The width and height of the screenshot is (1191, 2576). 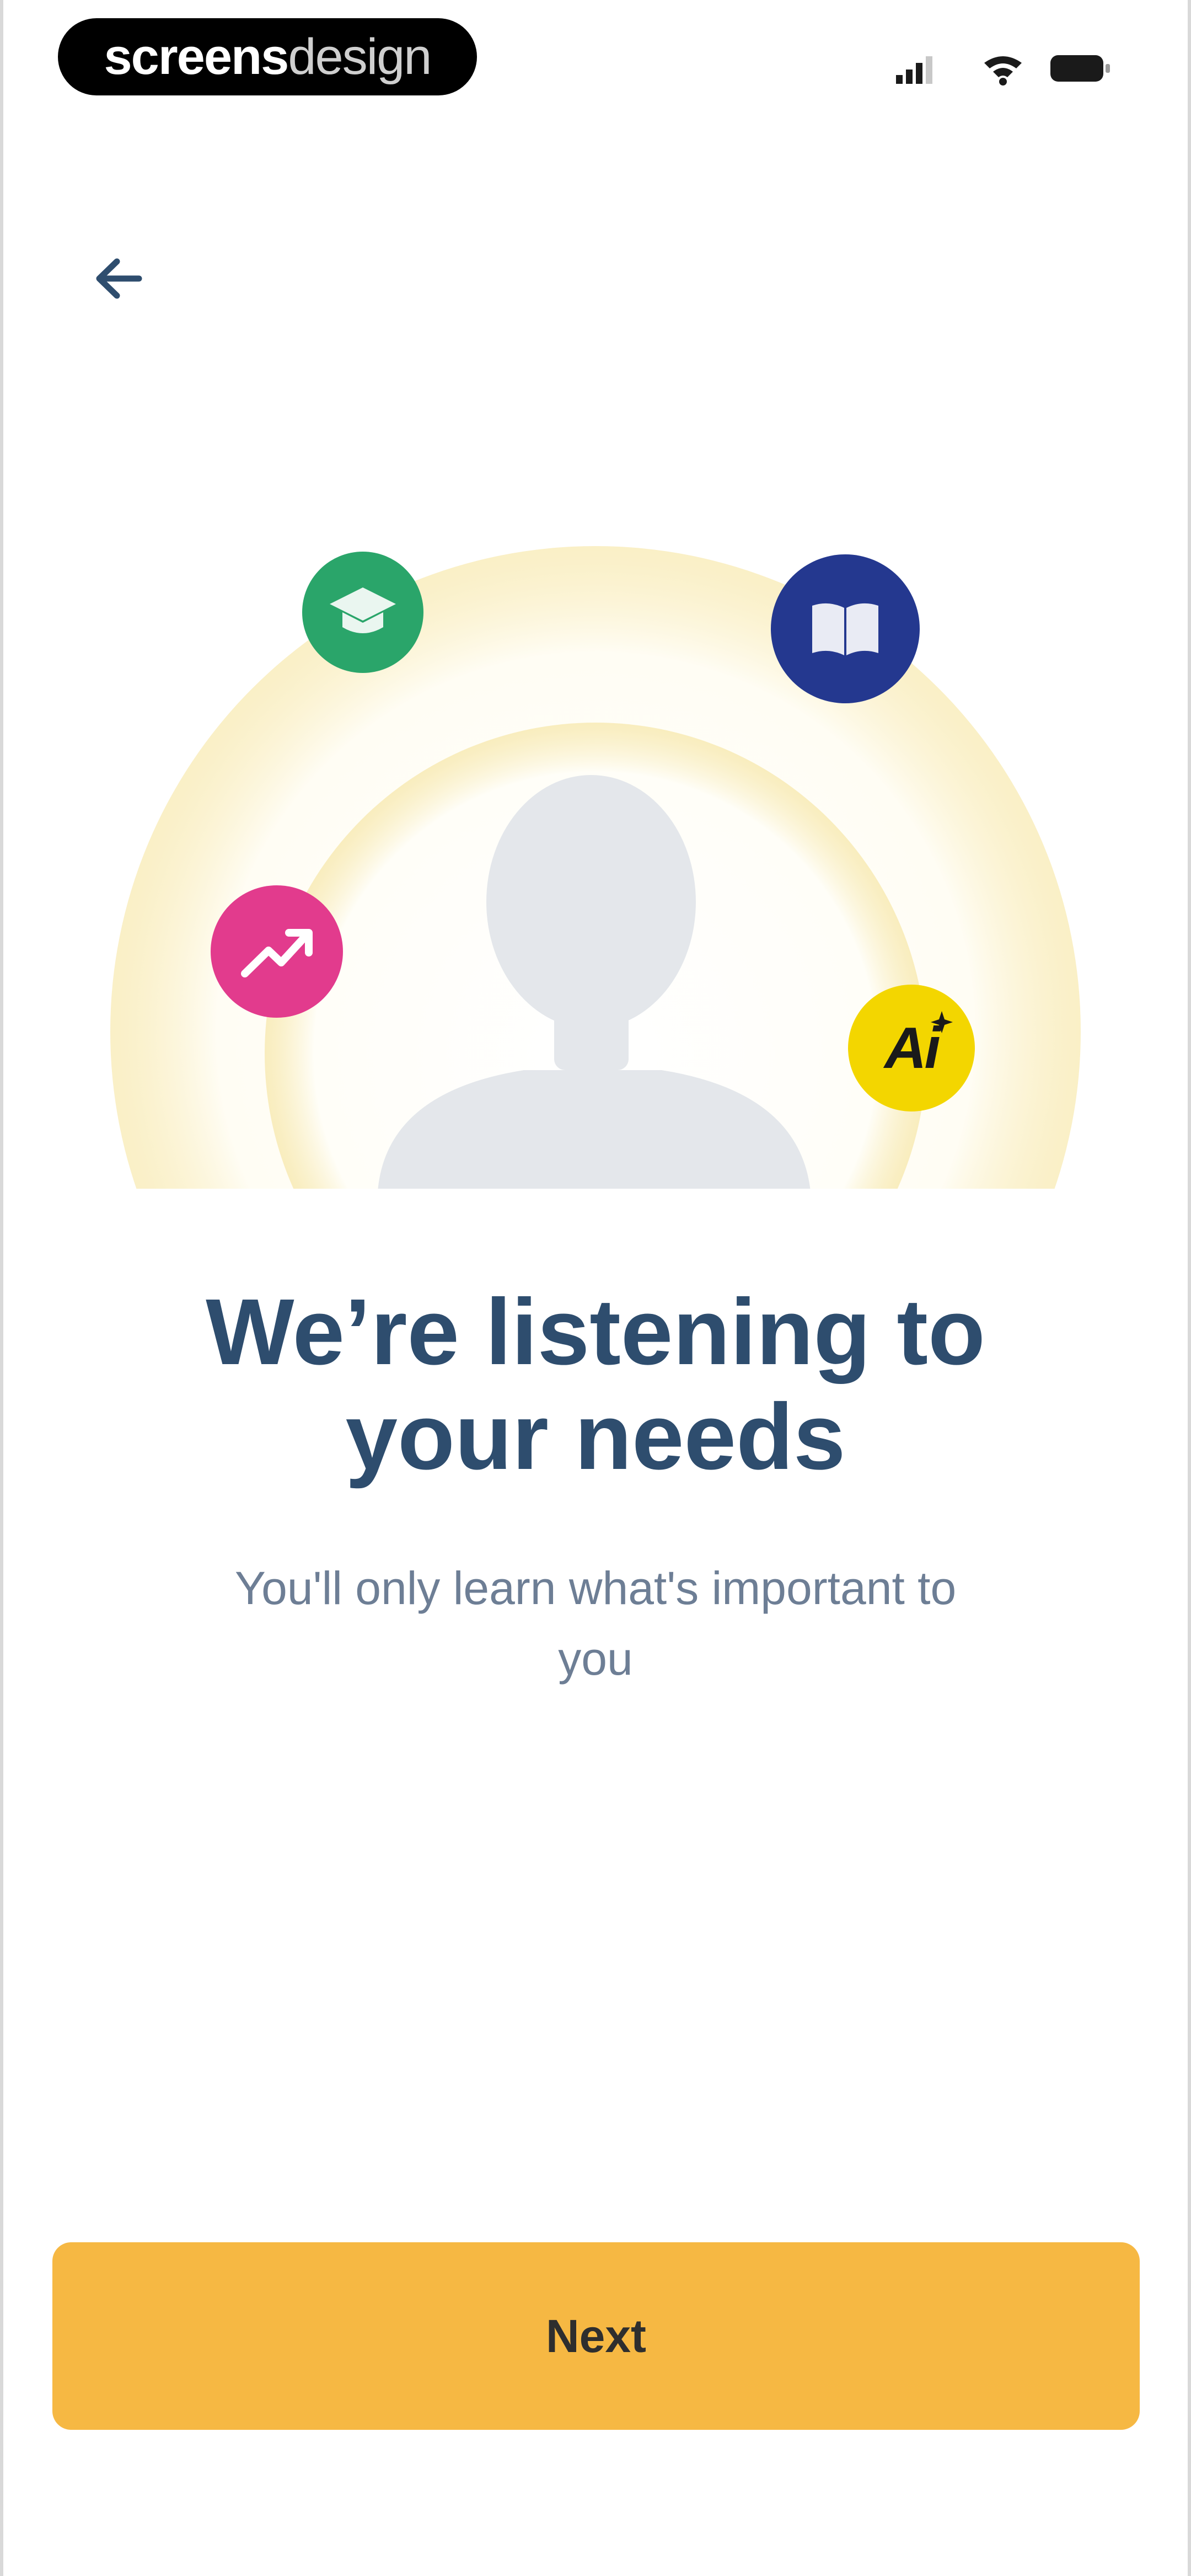 I want to click on status-icons-svg, so click(x=1003, y=70).